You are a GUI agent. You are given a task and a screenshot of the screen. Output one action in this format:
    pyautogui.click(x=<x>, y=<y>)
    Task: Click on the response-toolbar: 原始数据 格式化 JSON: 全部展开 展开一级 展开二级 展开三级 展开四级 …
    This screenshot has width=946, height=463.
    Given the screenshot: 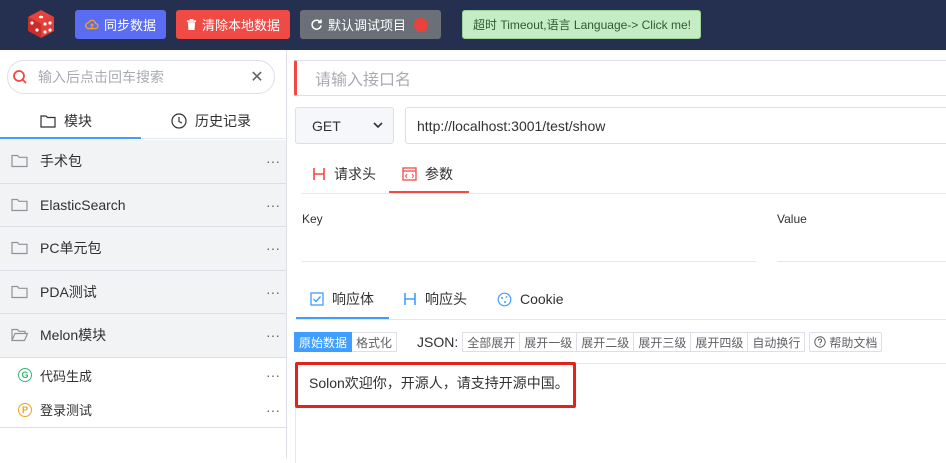 What is the action you would take?
    pyautogui.click(x=620, y=342)
    